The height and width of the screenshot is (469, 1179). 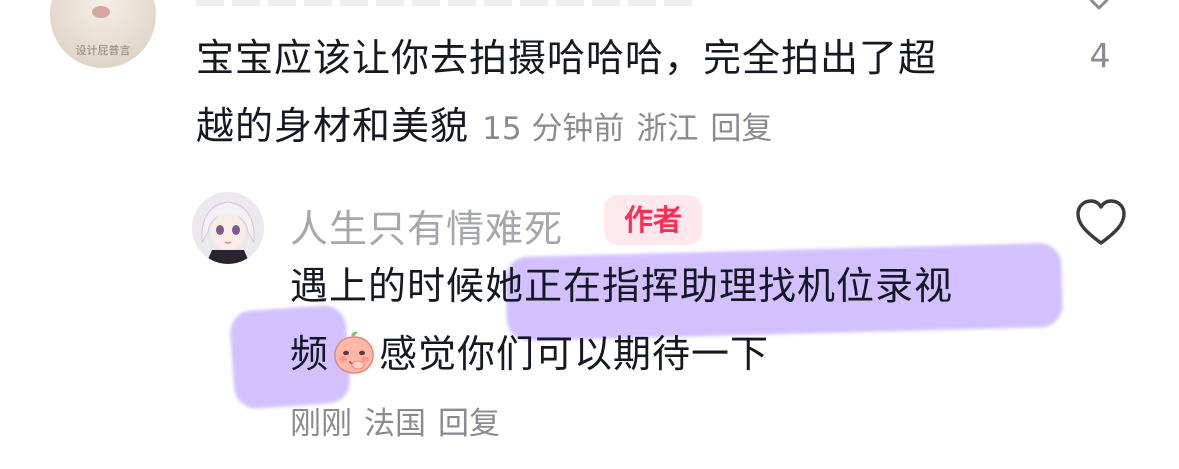 I want to click on comment-meta: 15 分钟前 浙江 回复, so click(x=633, y=129).